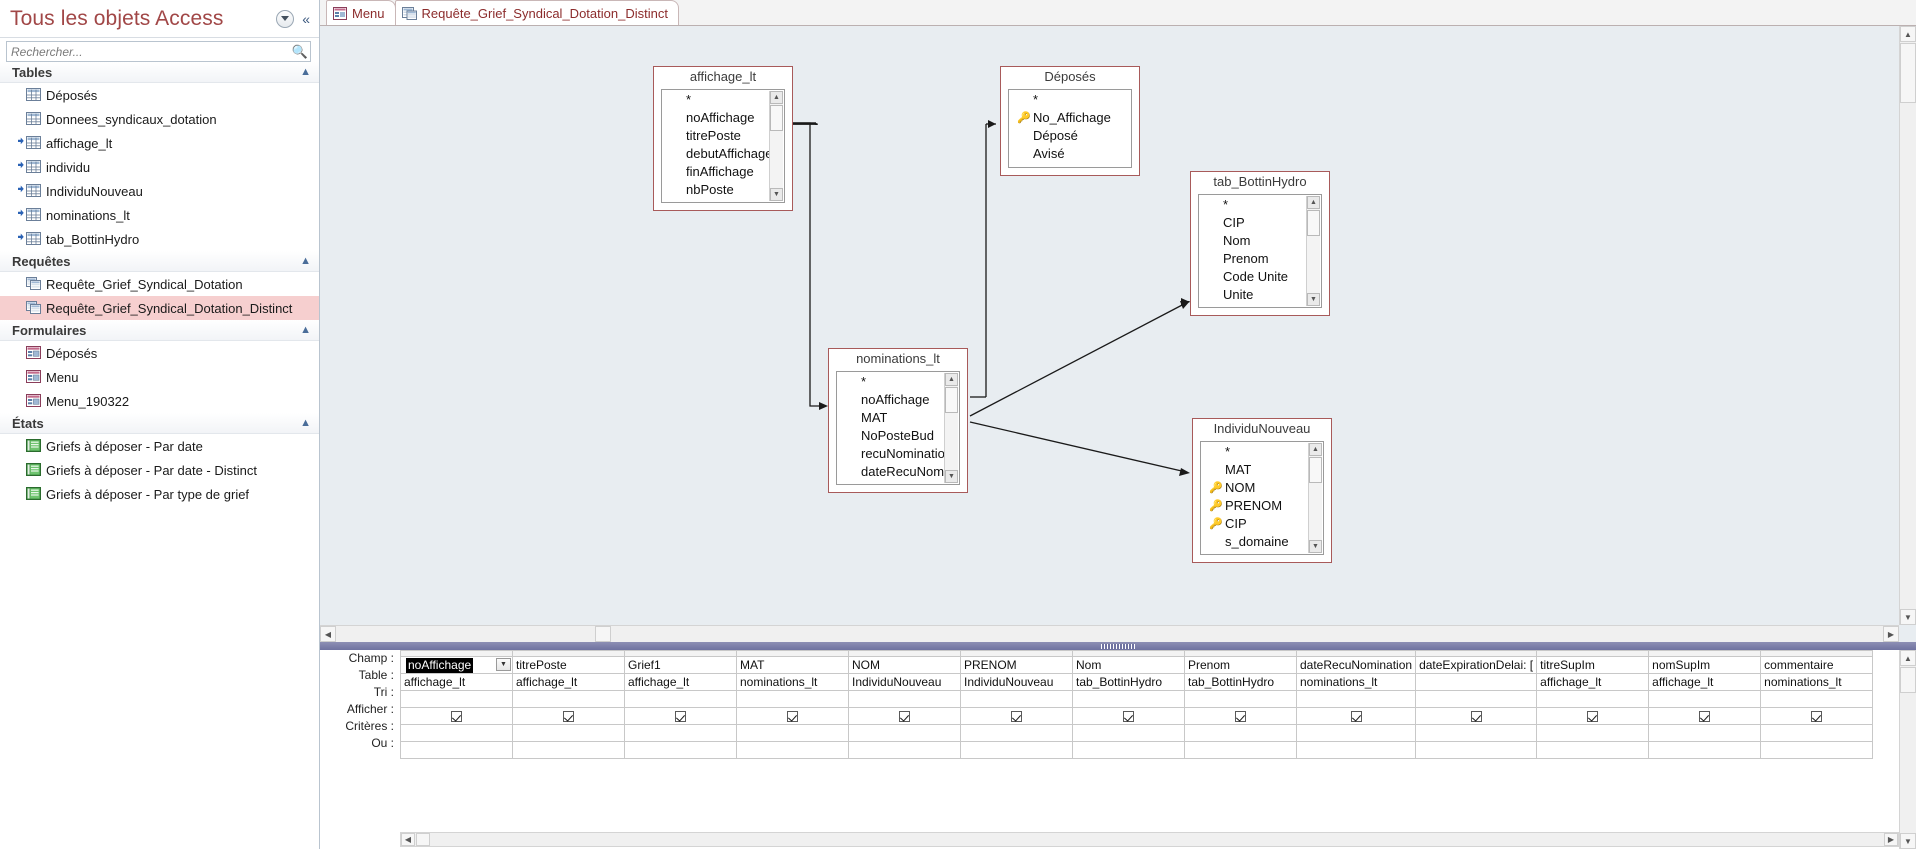 This screenshot has height=849, width=1916. What do you see at coordinates (159, 215) in the screenshot?
I see `sidebar-item-nominations-lt: nominations_lt` at bounding box center [159, 215].